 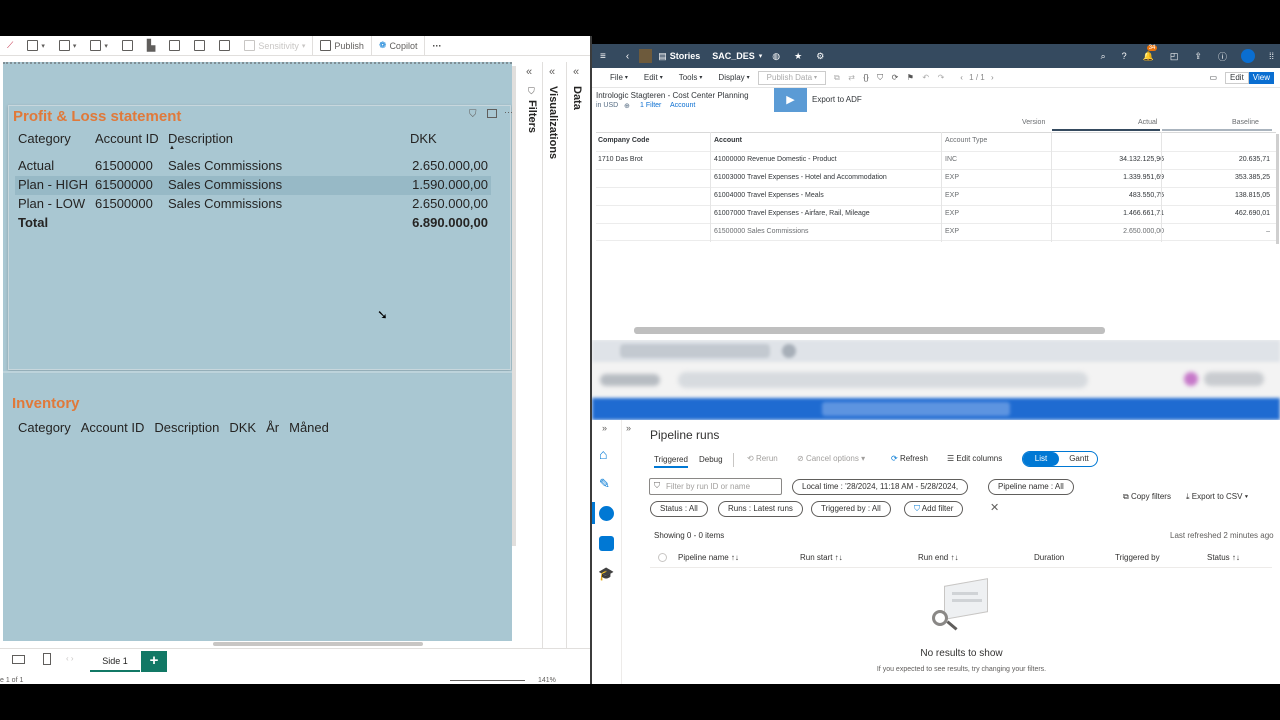 I want to click on azure-search-box, so click(x=916, y=409).